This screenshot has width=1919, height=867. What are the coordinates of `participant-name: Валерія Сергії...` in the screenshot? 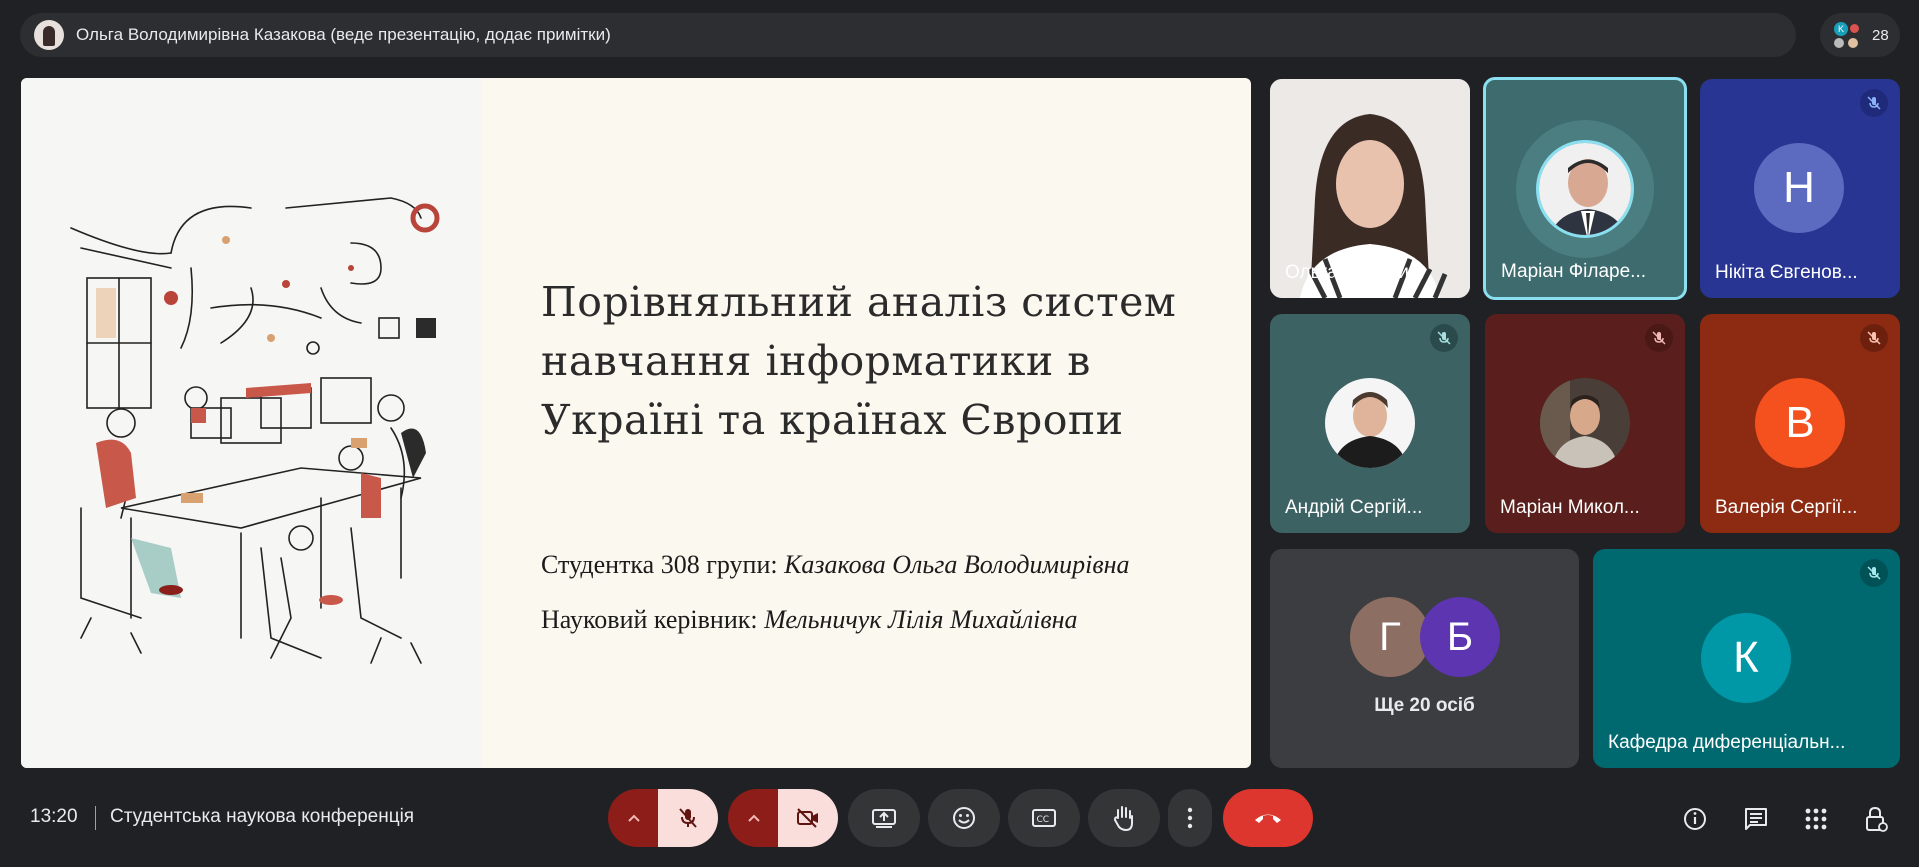 It's located at (1786, 507).